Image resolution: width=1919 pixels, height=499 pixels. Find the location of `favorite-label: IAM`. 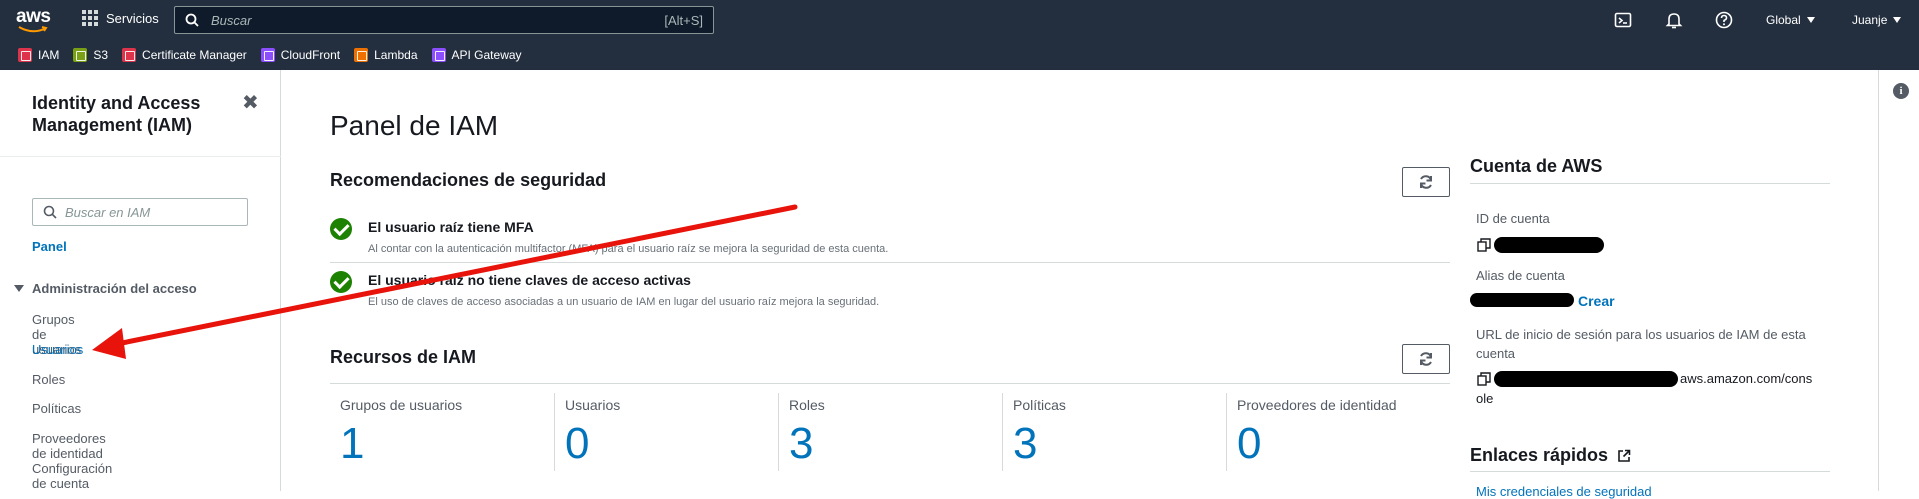

favorite-label: IAM is located at coordinates (49, 55).